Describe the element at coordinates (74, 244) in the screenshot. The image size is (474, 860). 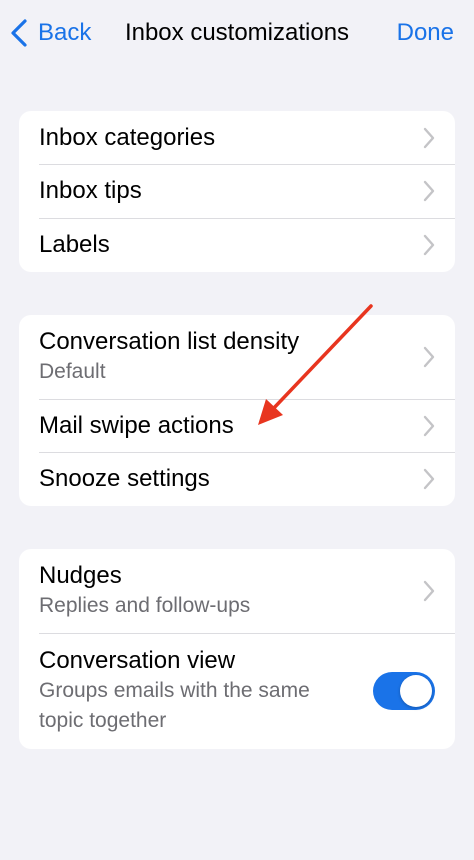
I see `row-label: Labels` at that location.